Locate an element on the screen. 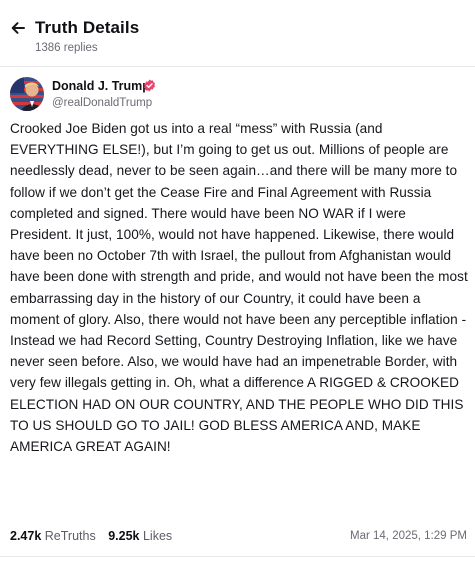  retruths-stat: 2.47k ReTruths is located at coordinates (53, 536).